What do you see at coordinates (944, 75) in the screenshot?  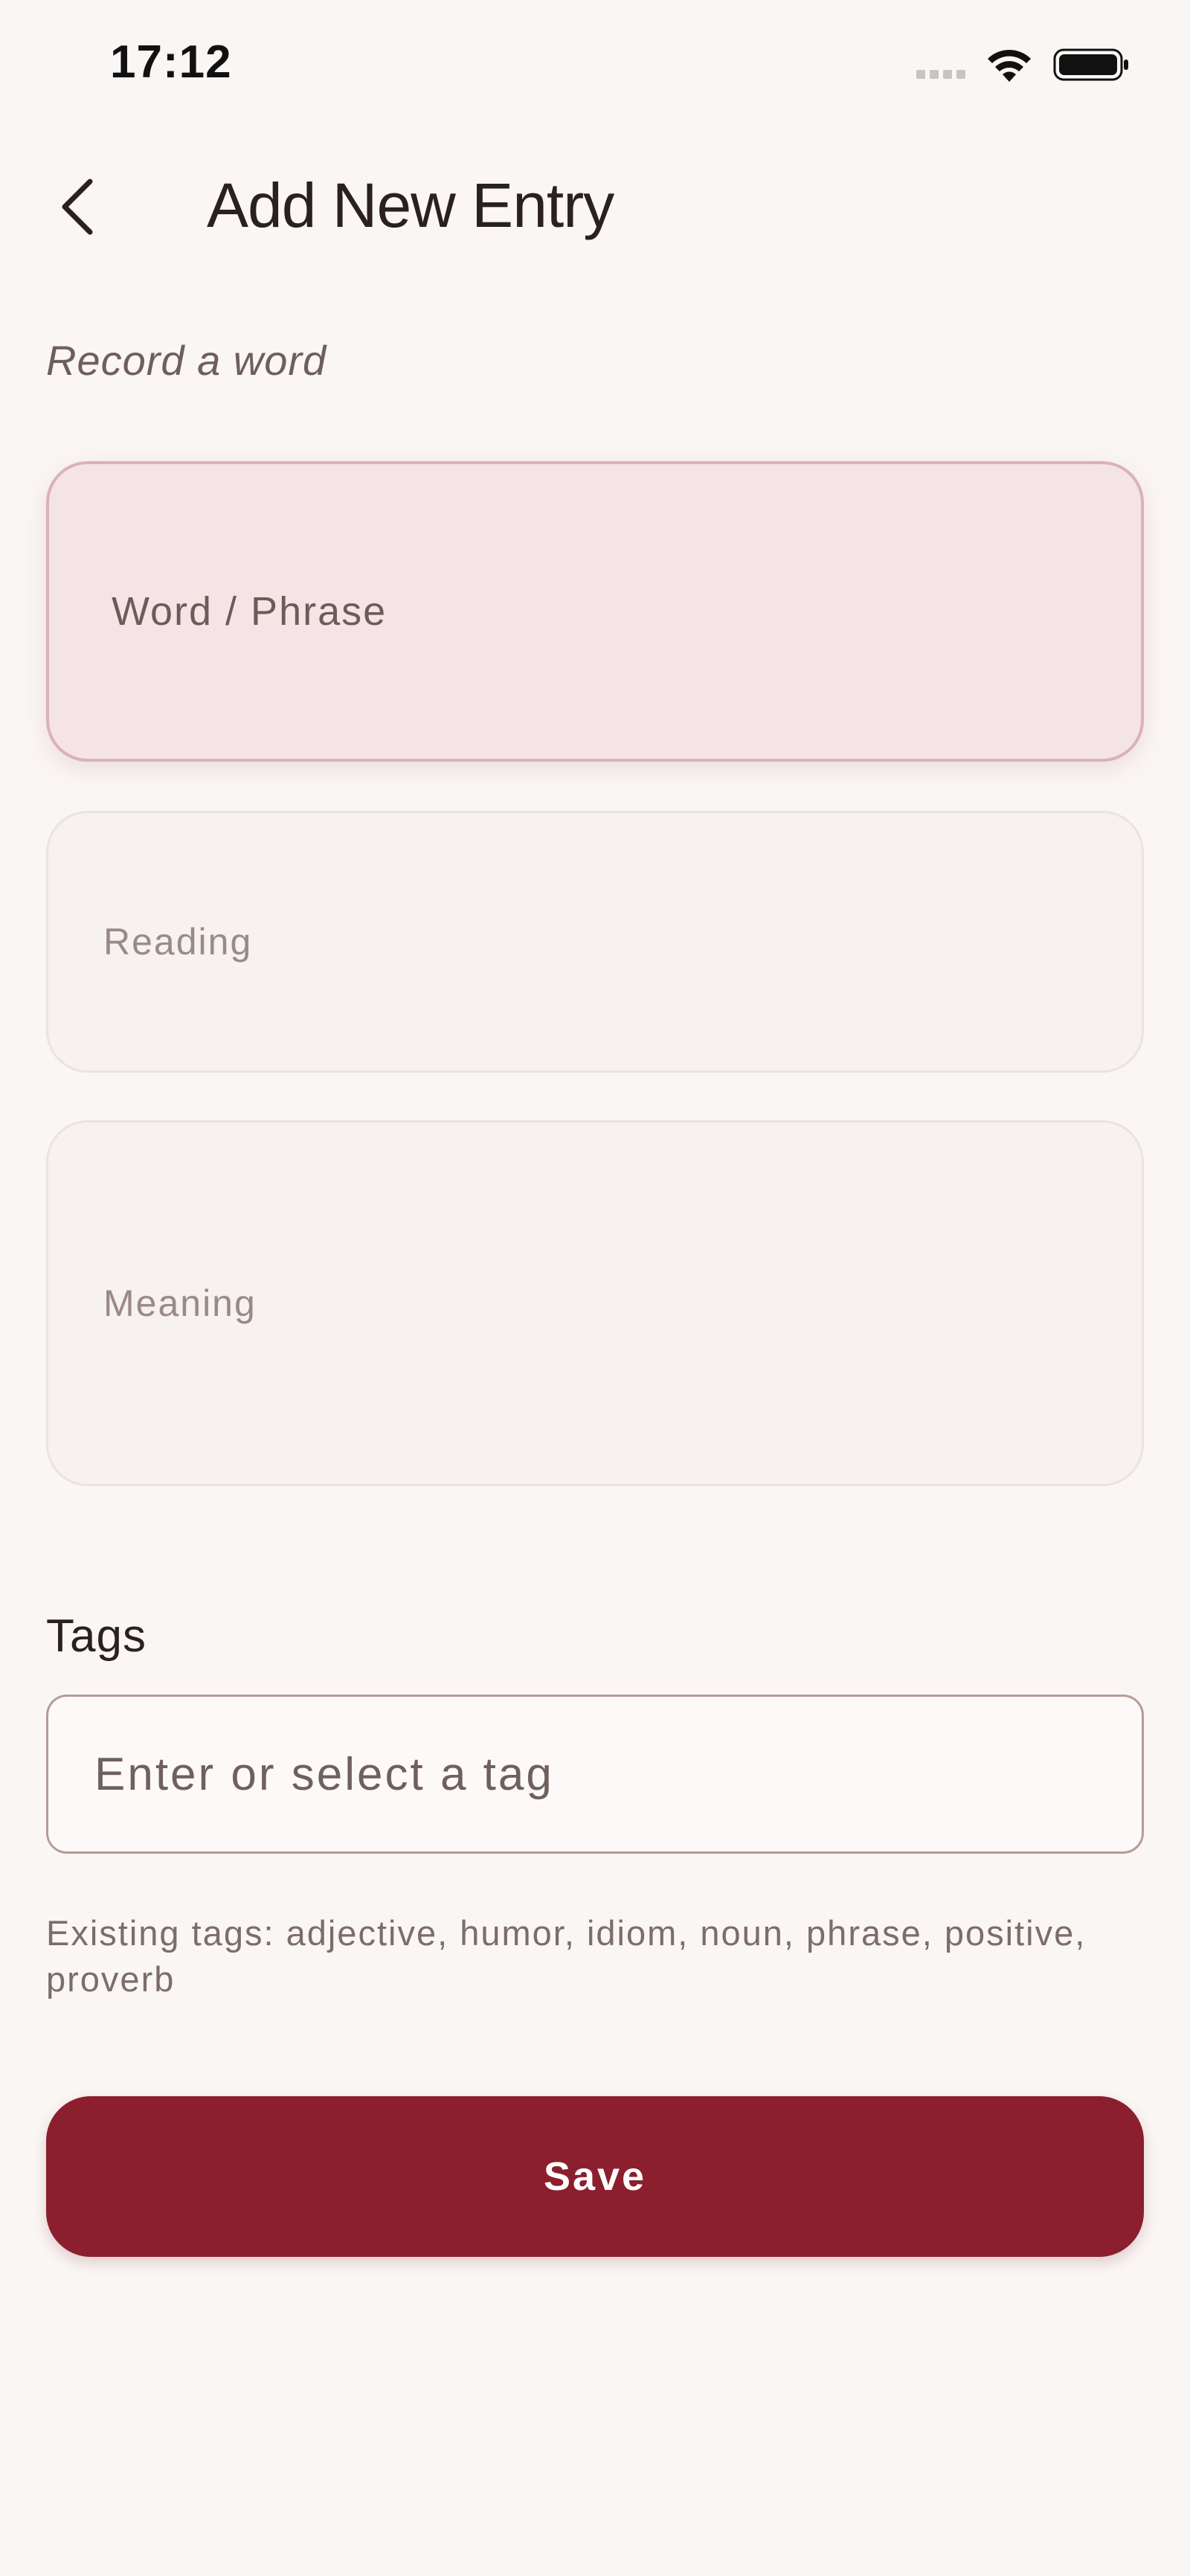 I see `signal-icon` at bounding box center [944, 75].